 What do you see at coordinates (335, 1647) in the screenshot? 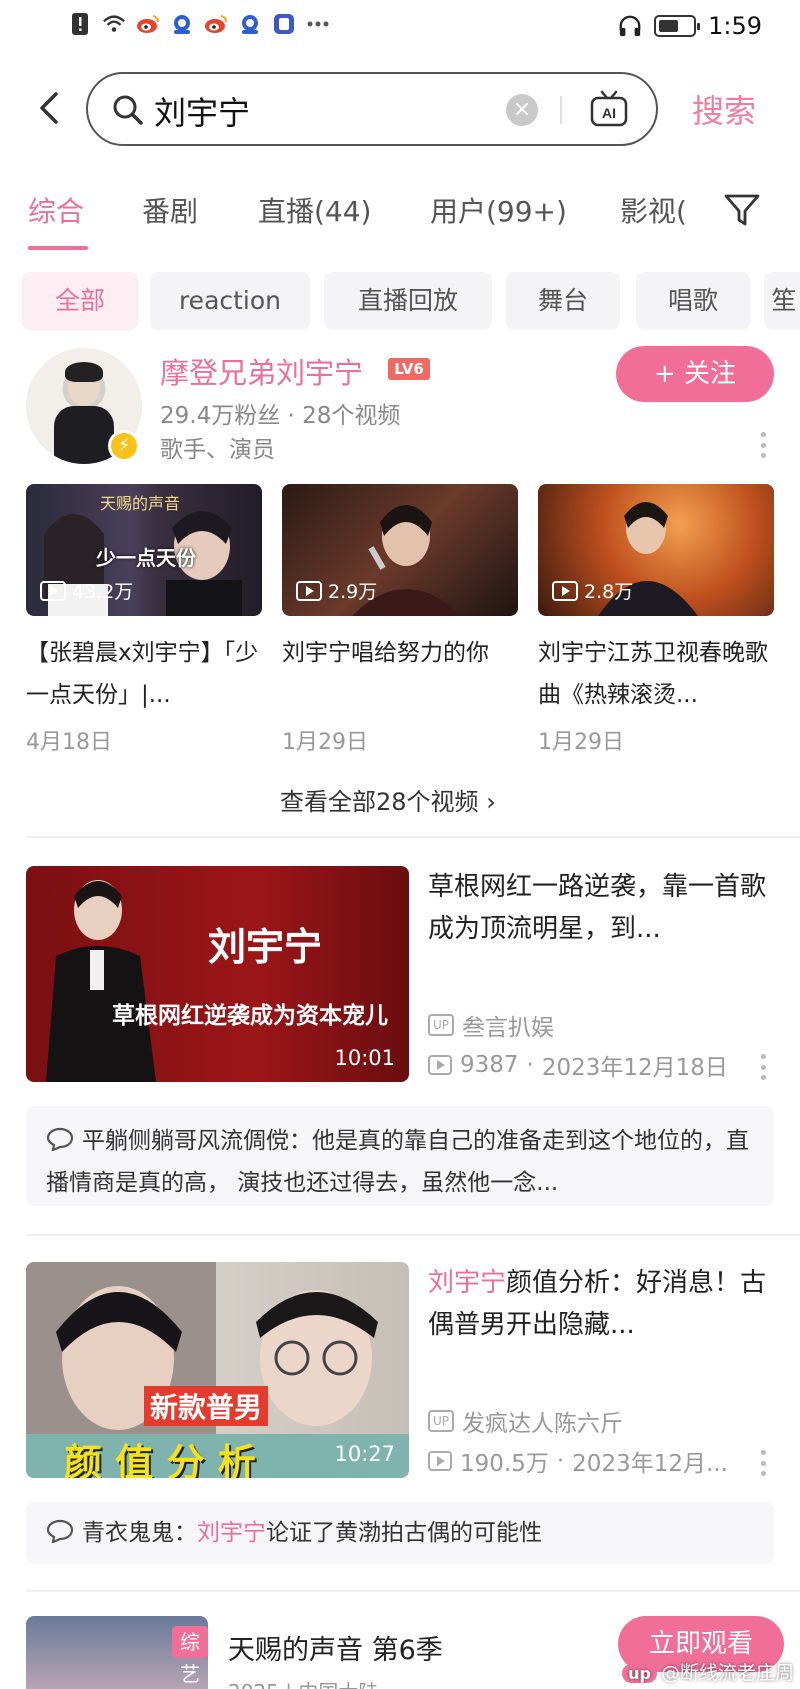
I see `show-title: 天赐的声音 第6季` at bounding box center [335, 1647].